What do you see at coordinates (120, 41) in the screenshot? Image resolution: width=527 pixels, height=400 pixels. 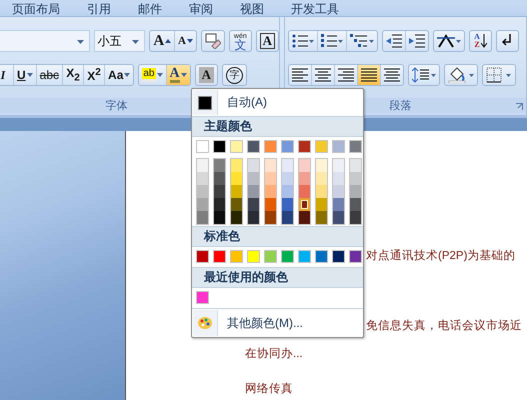 I see `font-size-field: 小五` at bounding box center [120, 41].